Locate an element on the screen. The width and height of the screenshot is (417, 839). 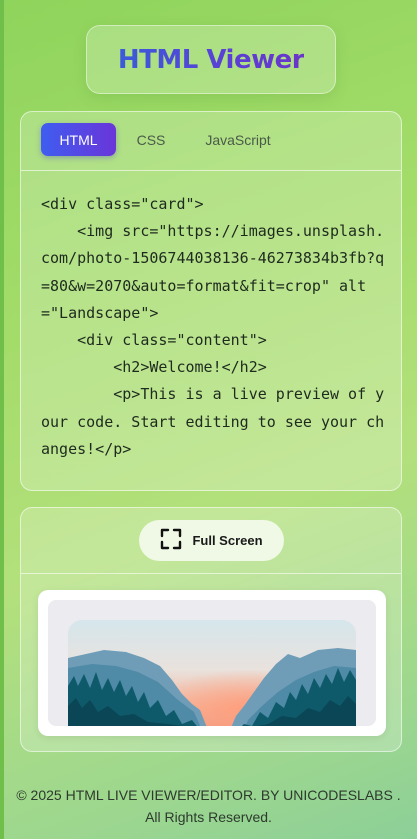
language-tabs: HTML CSS JavaScript is located at coordinates (211, 141).